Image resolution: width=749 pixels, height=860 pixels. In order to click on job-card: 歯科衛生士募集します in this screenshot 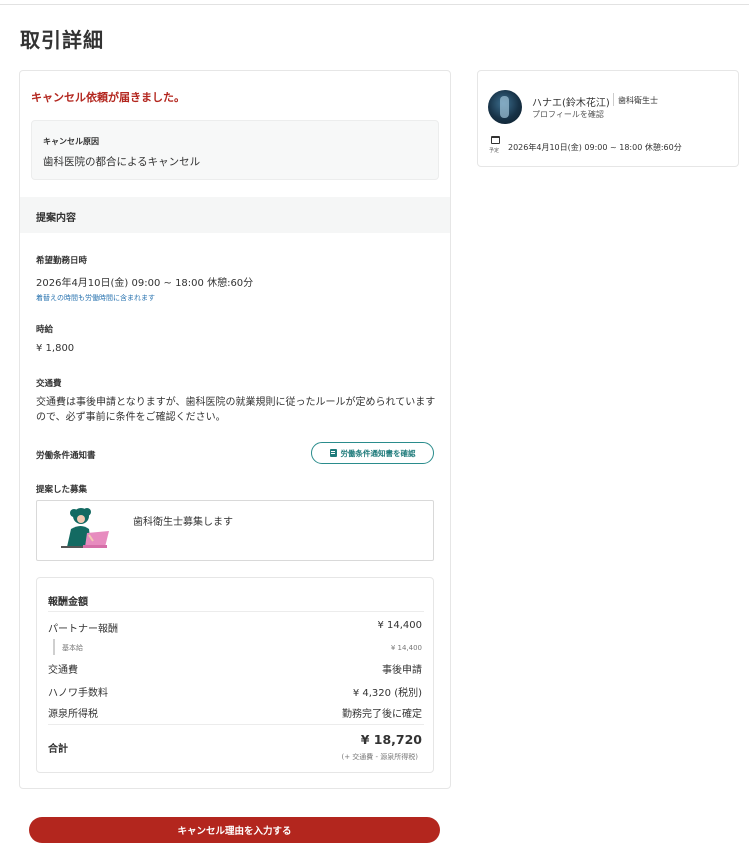, I will do `click(235, 530)`.